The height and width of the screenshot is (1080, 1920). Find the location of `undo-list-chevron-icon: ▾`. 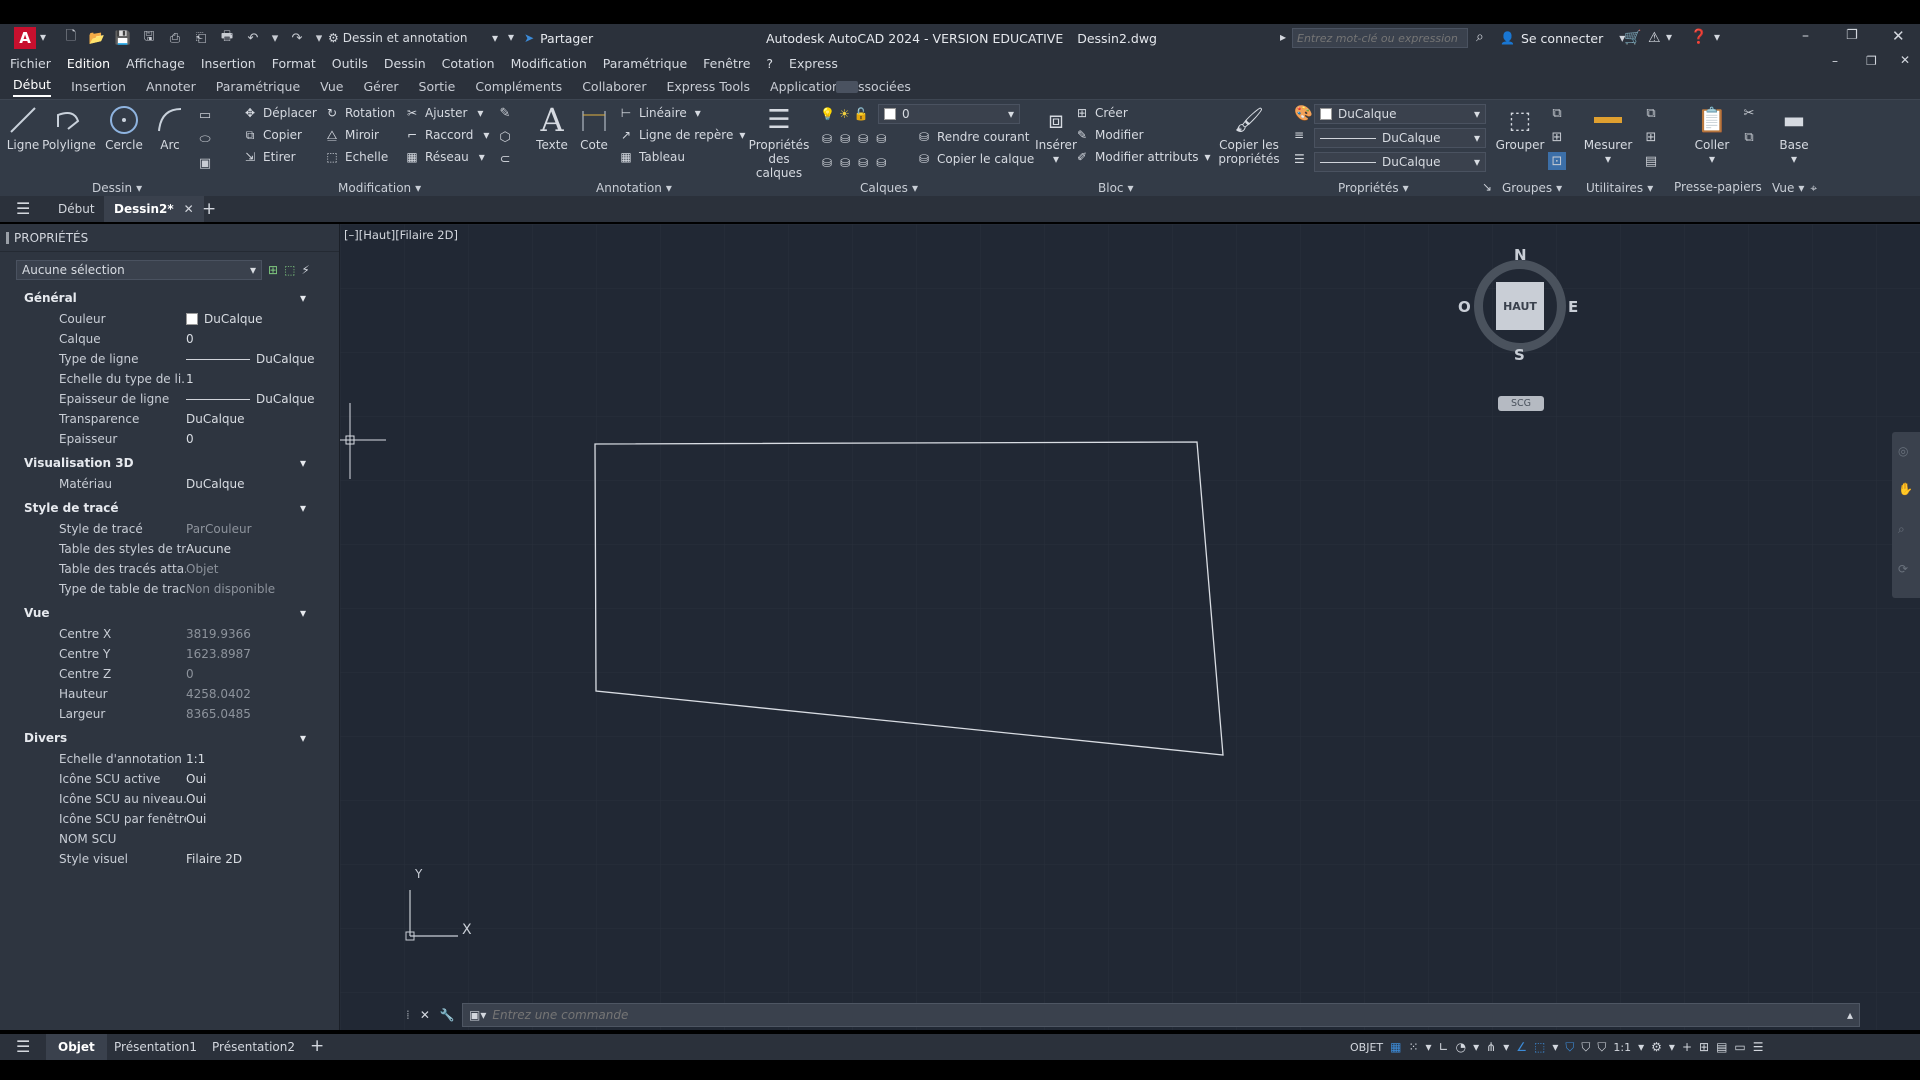

undo-list-chevron-icon: ▾ is located at coordinates (275, 38).